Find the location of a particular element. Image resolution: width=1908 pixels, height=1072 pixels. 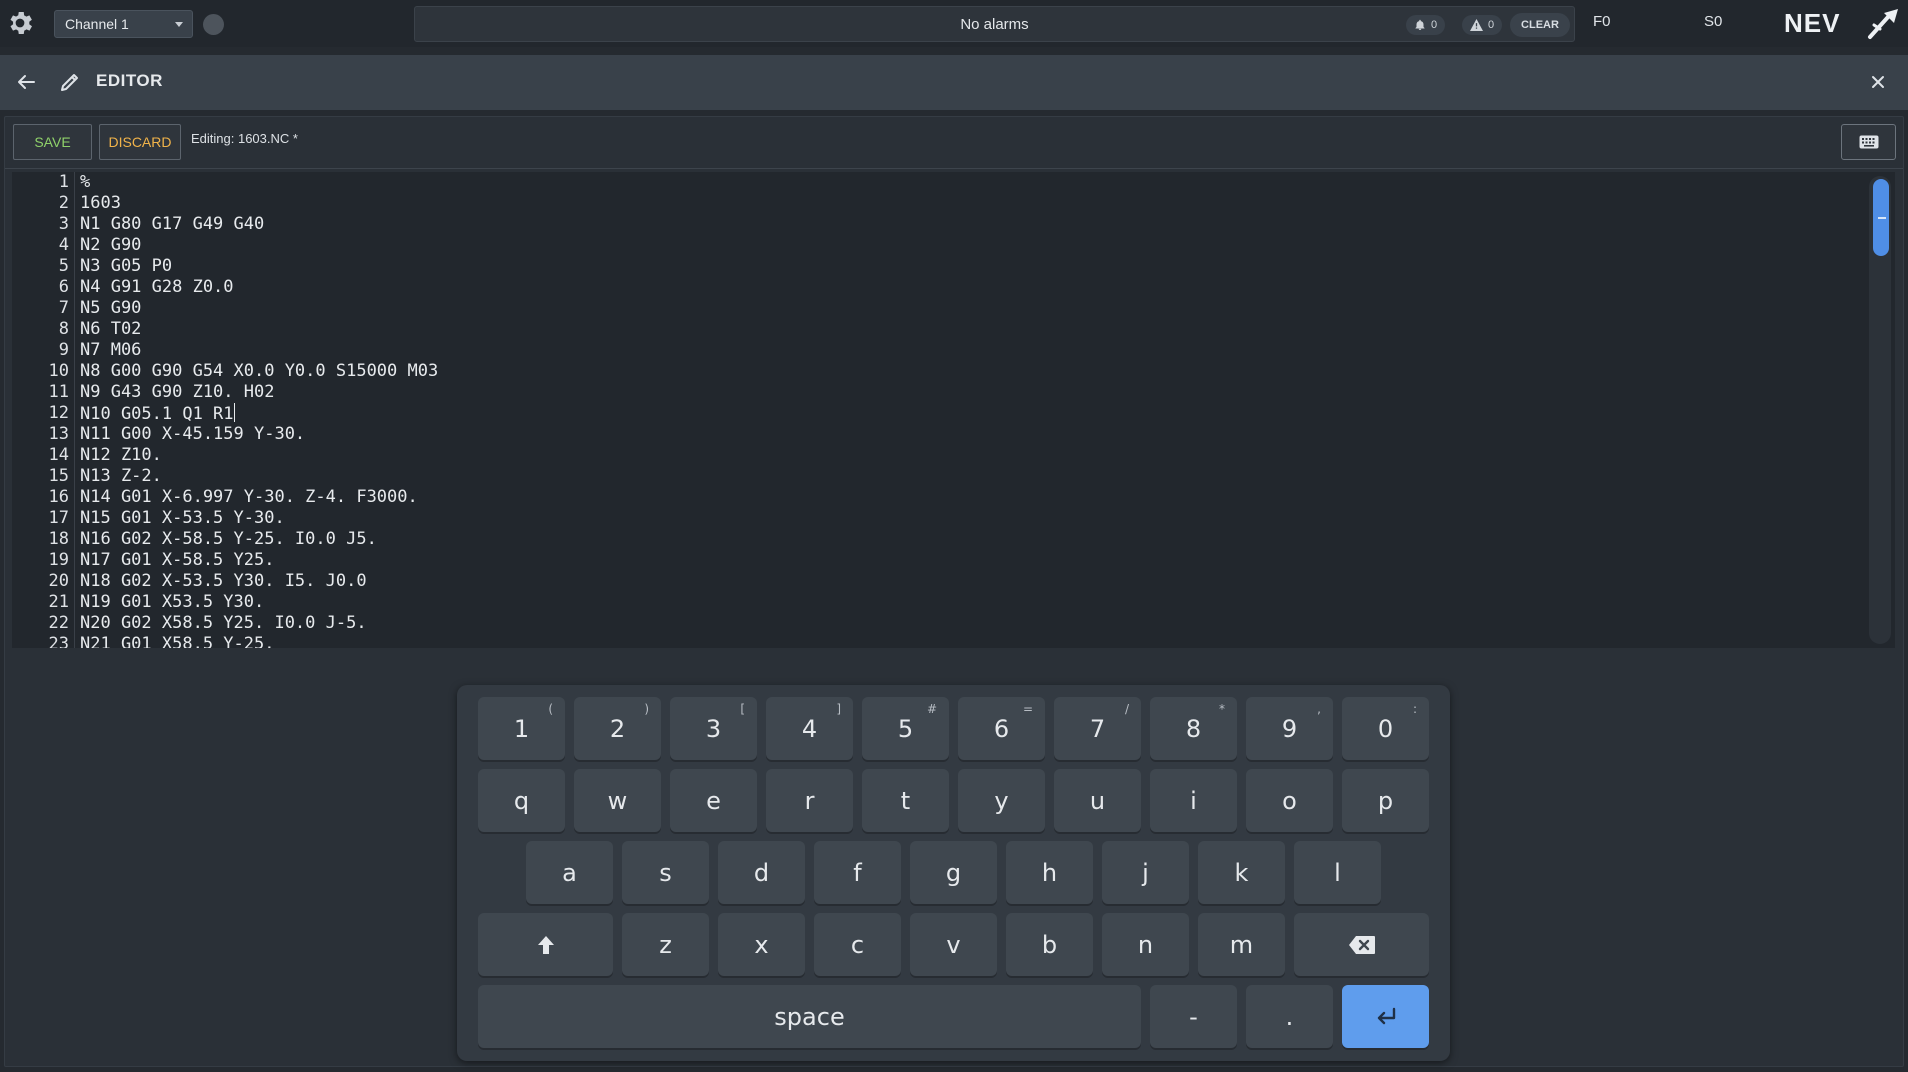

alarm-bar: No alarms 0 0 CLEAR is located at coordinates (994, 24).